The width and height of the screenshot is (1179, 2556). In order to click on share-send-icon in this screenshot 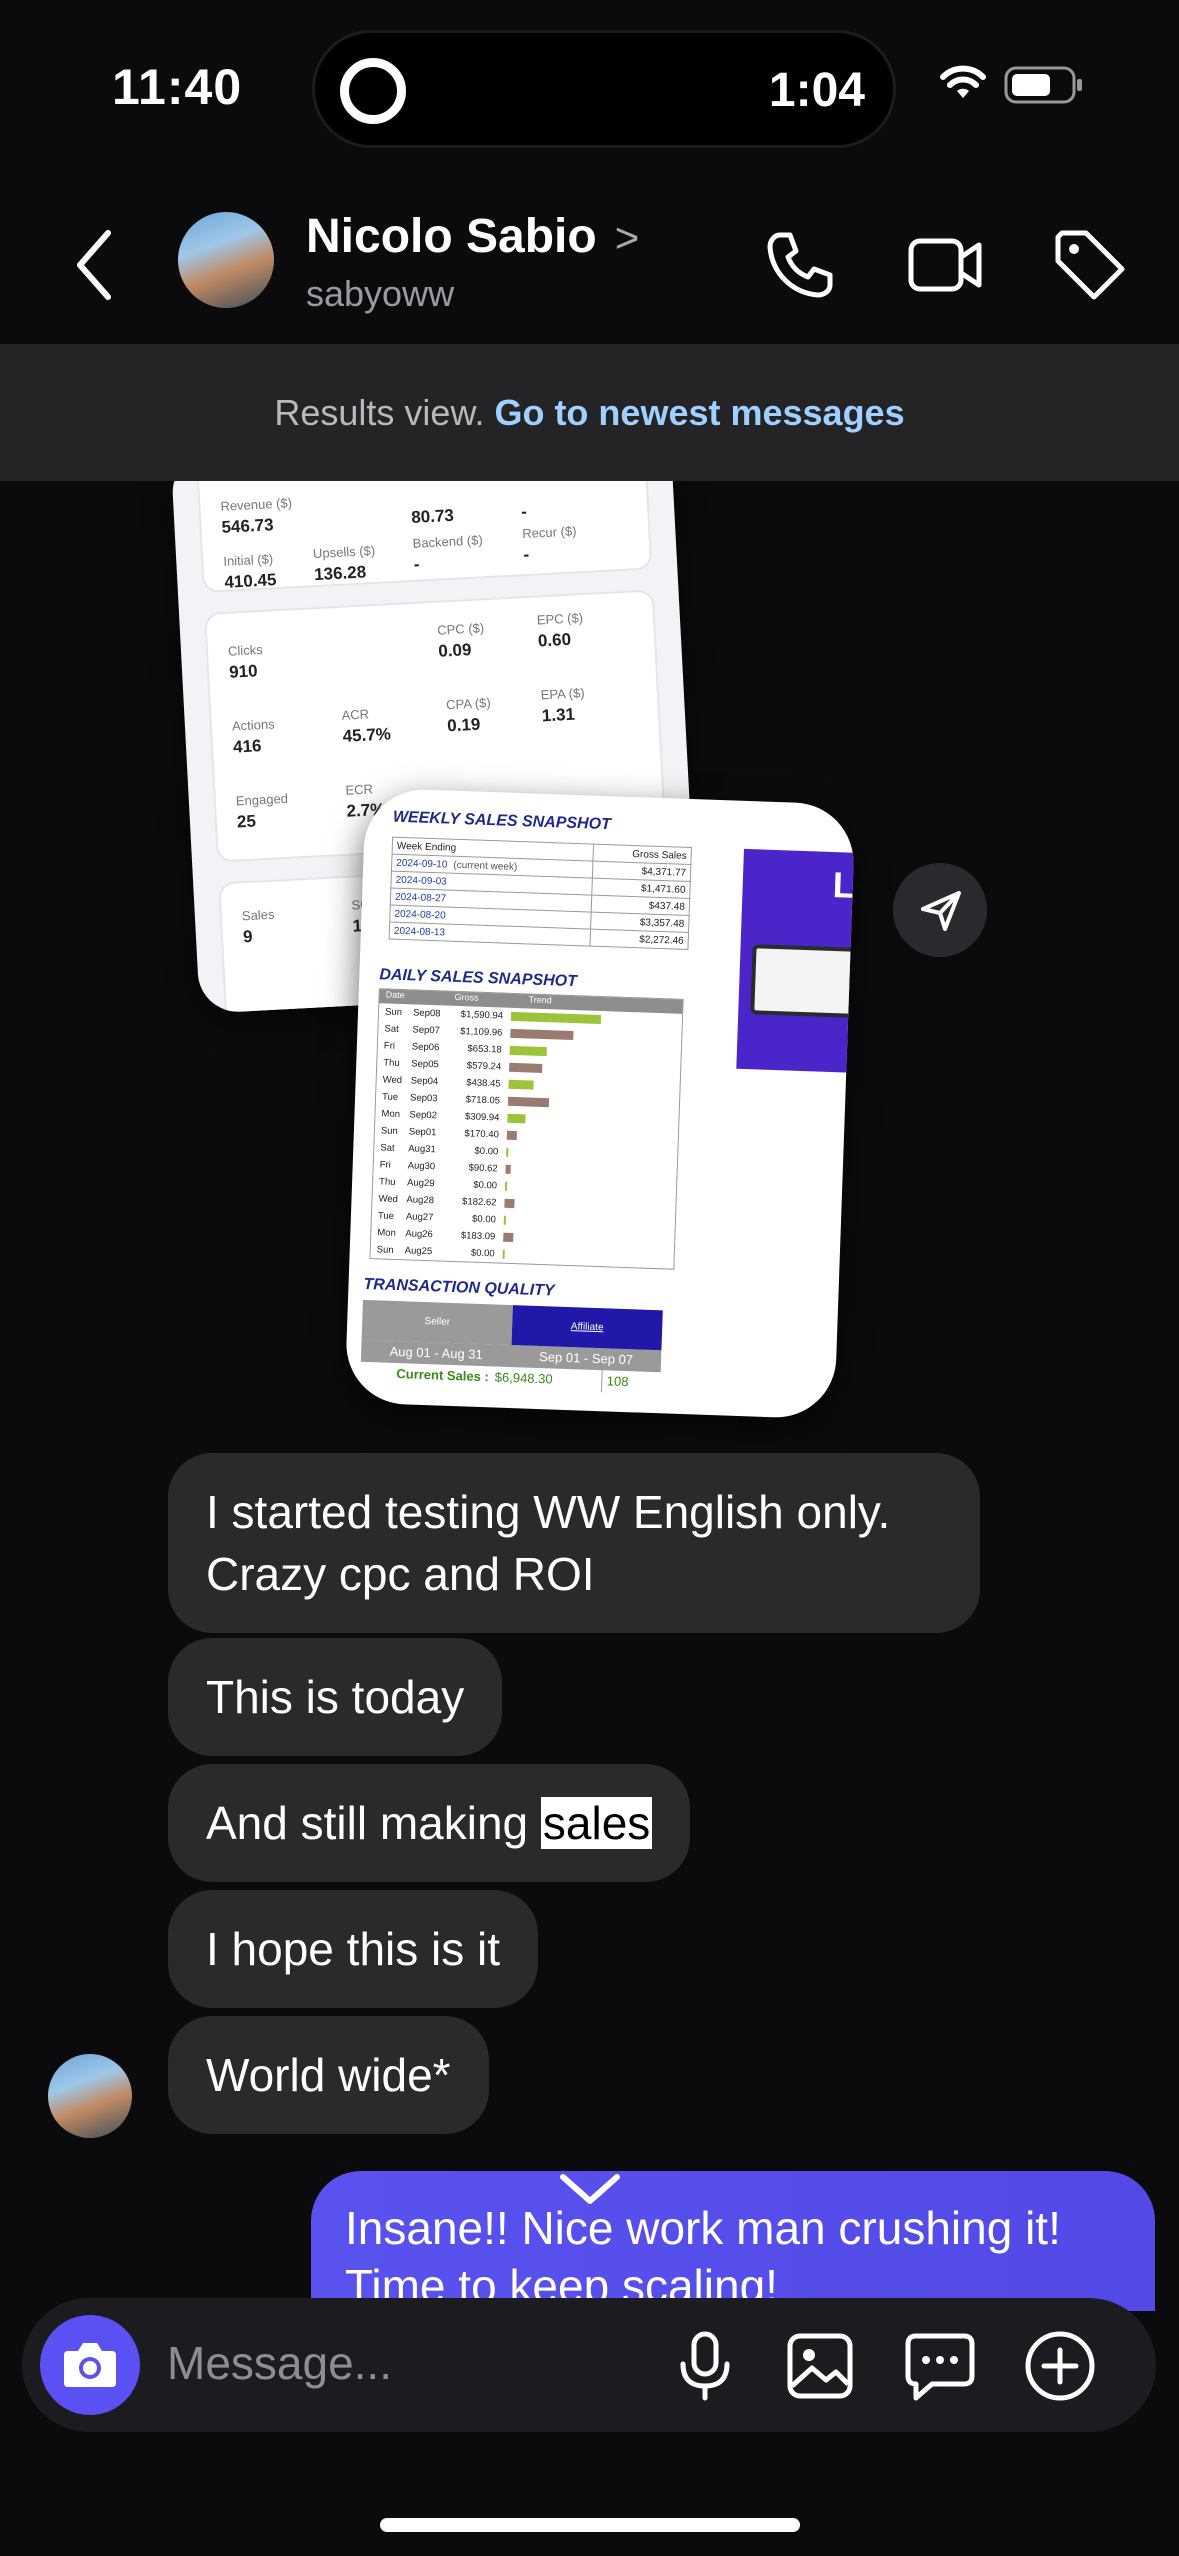, I will do `click(940, 910)`.